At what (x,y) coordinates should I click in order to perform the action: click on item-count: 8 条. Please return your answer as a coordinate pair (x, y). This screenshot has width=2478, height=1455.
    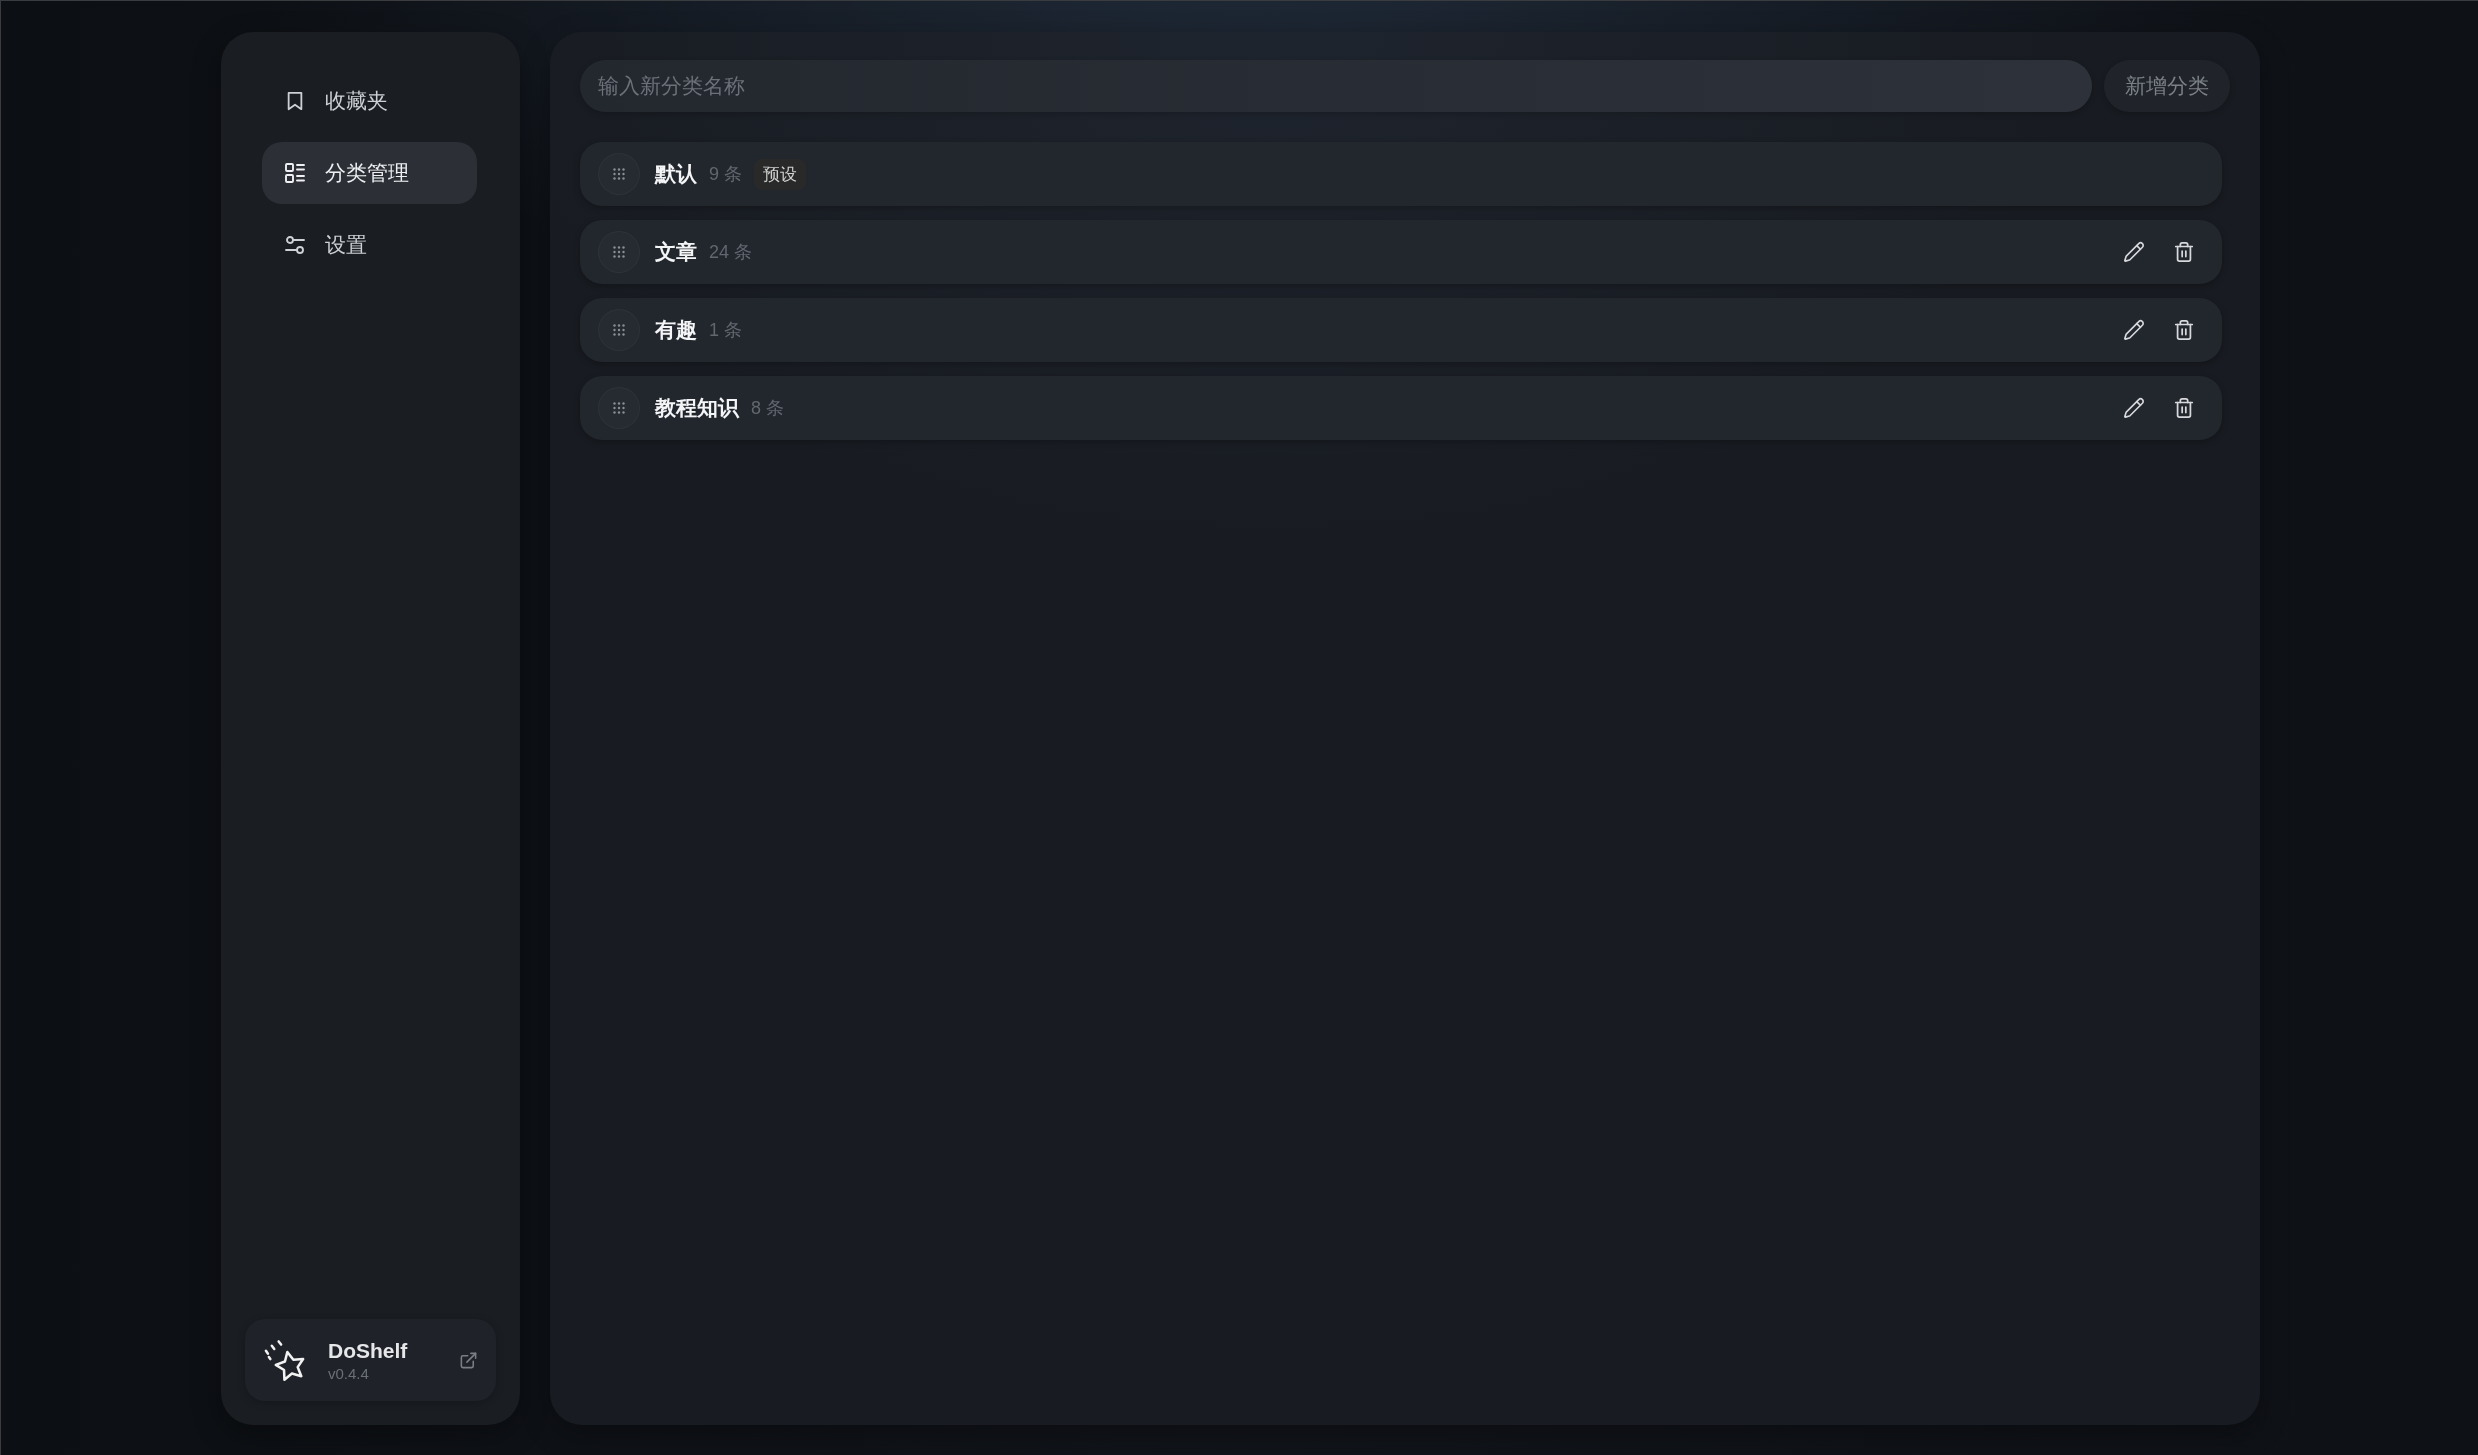
    Looking at the image, I should click on (767, 408).